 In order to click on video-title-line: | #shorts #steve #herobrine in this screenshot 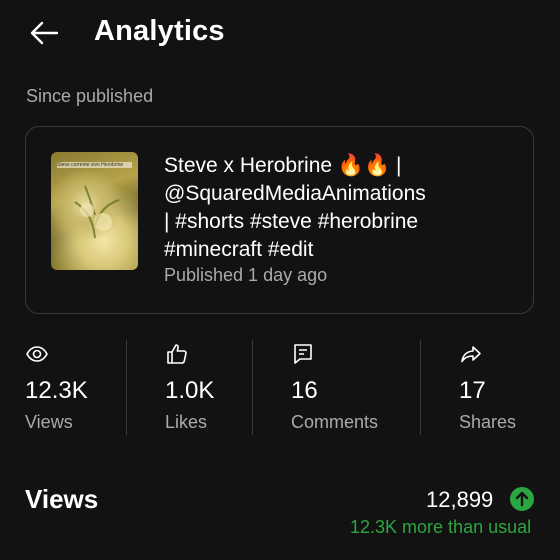, I will do `click(291, 221)`.